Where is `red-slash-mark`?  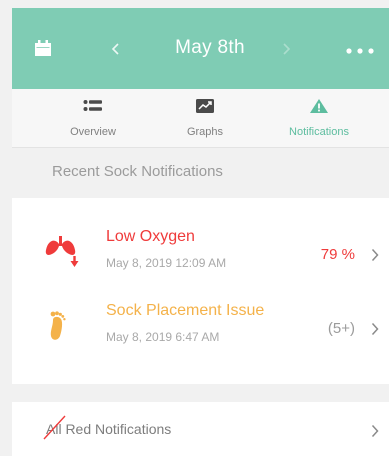 red-slash-mark is located at coordinates (54, 427).